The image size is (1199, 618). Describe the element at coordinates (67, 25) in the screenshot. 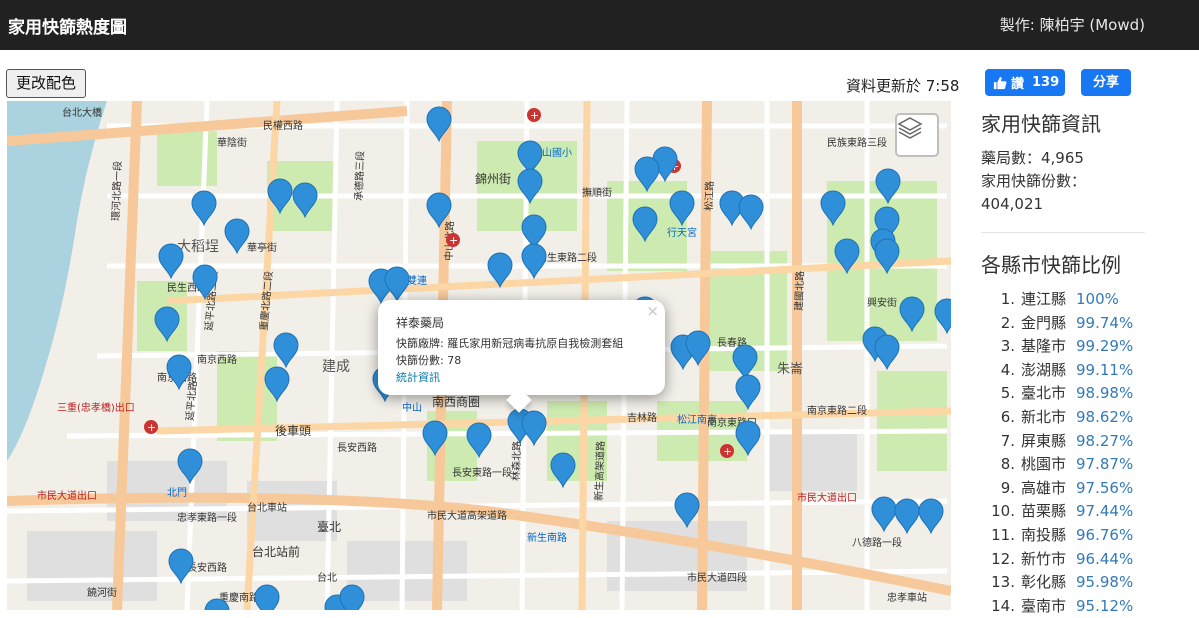

I see `app-title: 家用快篩熱度圖` at that location.